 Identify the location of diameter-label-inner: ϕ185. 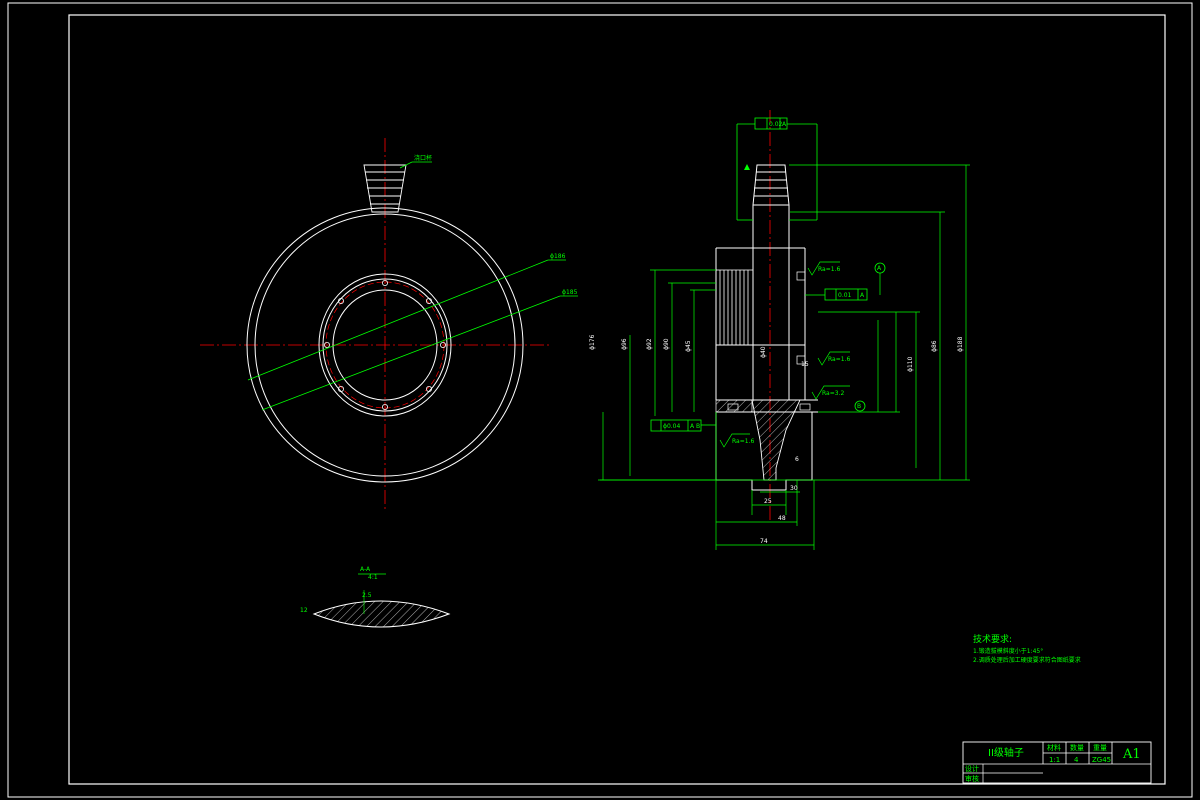
(570, 292).